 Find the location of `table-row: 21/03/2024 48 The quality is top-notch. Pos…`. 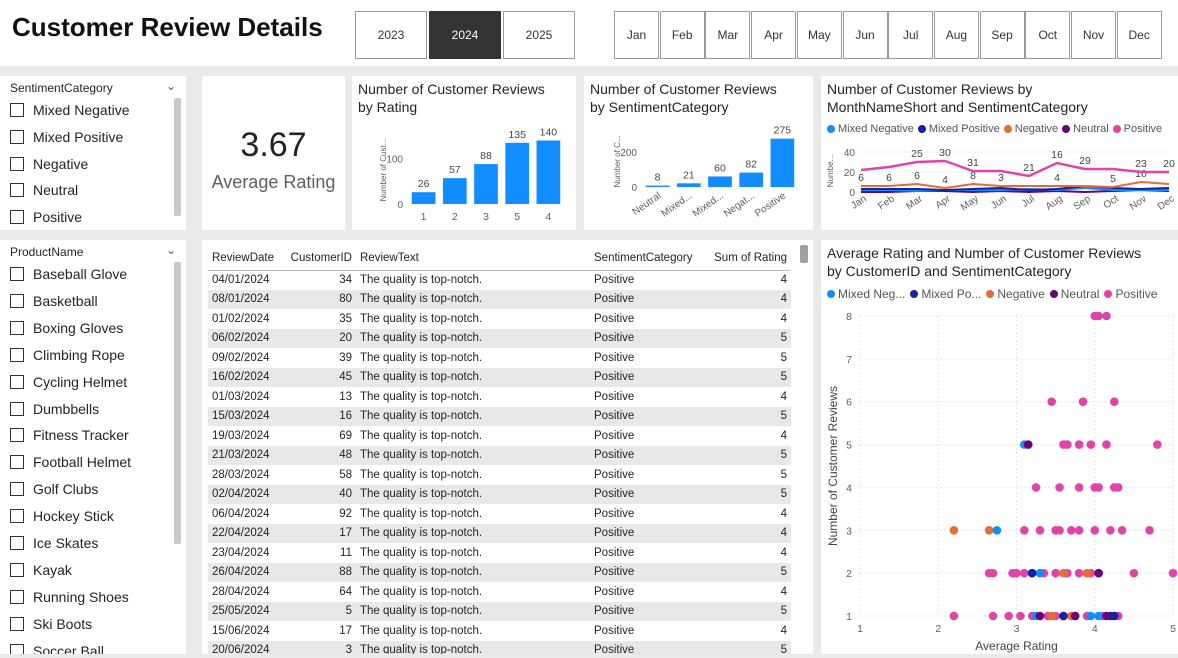

table-row: 21/03/2024 48 The quality is top-notch. Pos… is located at coordinates (499, 455).